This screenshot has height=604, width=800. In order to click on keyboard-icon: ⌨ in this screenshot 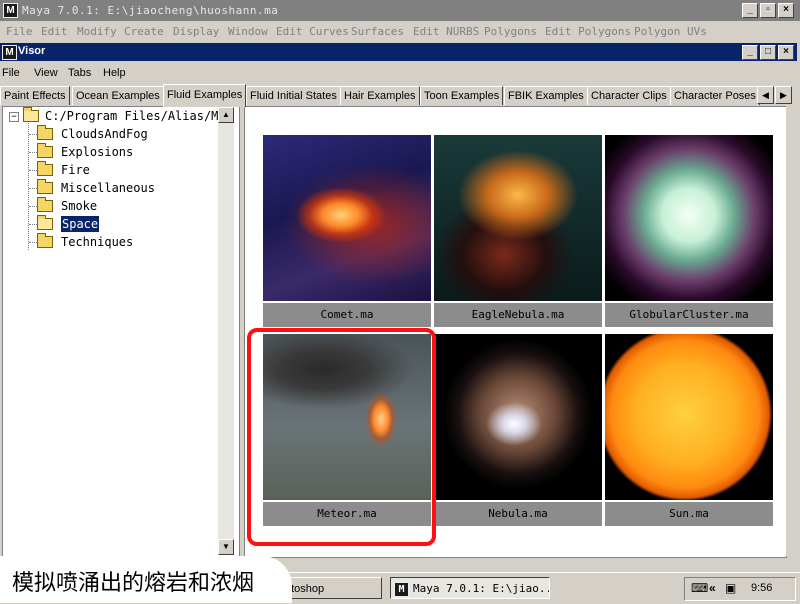, I will do `click(699, 588)`.